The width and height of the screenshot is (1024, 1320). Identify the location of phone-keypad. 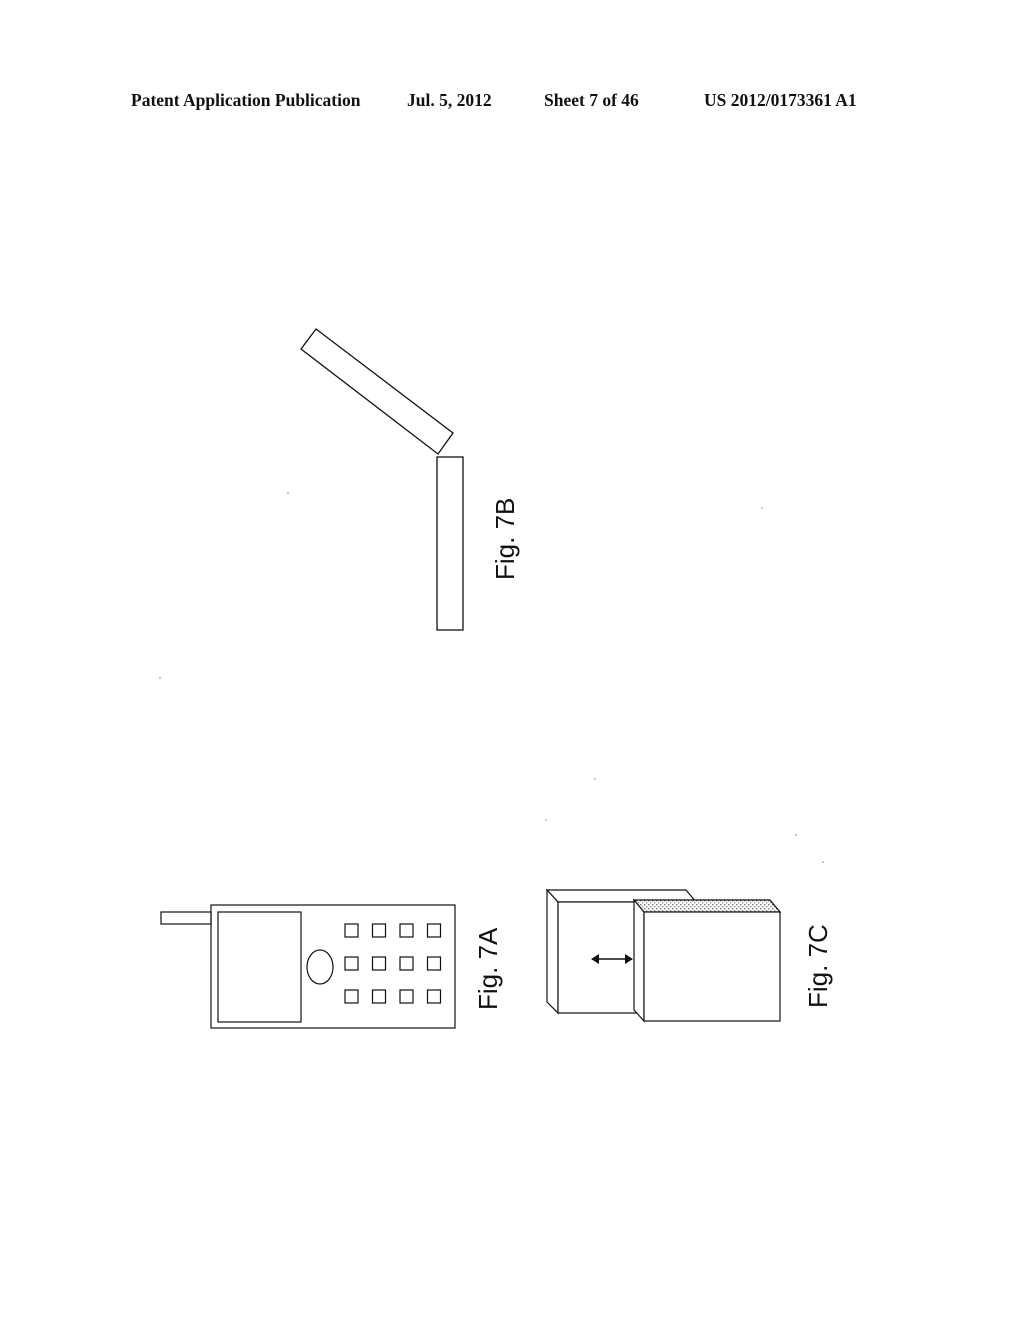
(393, 963).